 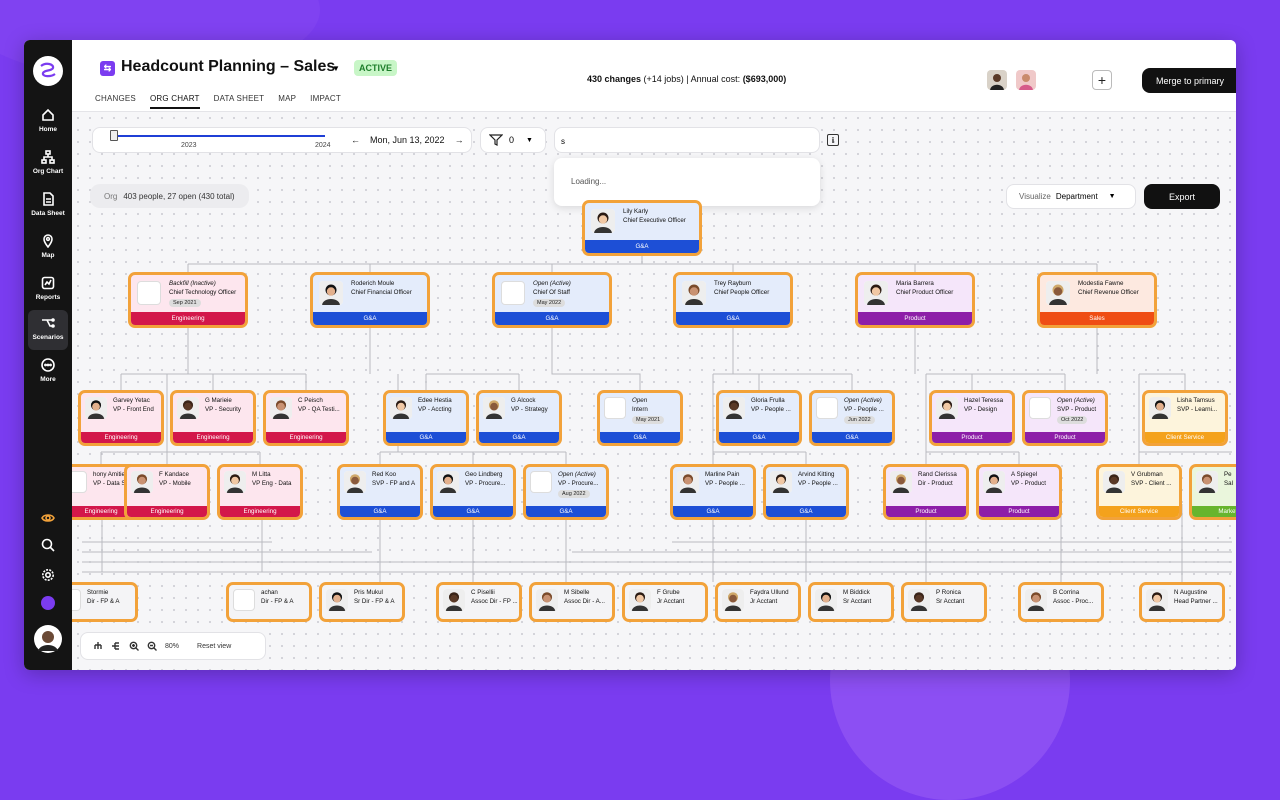 What do you see at coordinates (272, 483) in the screenshot?
I see `card-title: VP Eng - Data` at bounding box center [272, 483].